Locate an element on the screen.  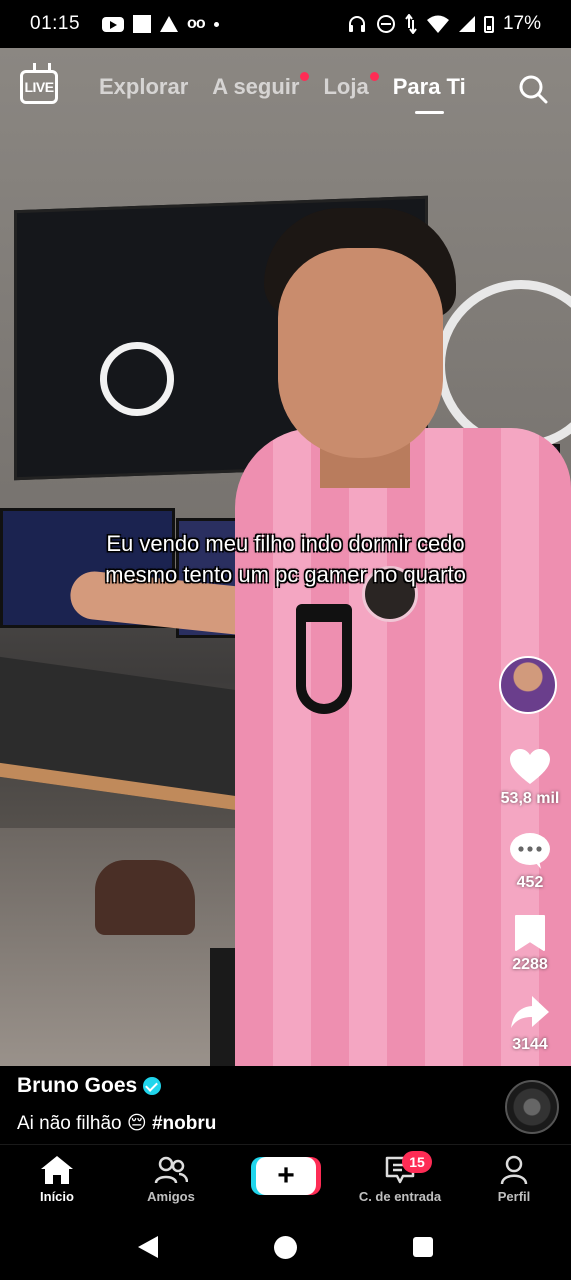
video-scene-face is located at coordinates (360, 353).